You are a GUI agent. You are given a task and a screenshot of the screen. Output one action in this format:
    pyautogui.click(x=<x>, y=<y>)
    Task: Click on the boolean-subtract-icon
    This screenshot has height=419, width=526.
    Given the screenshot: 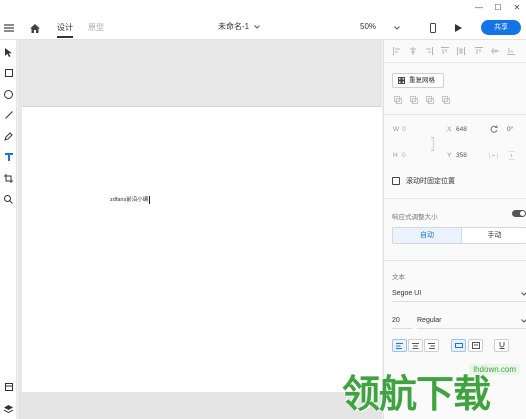 What is the action you would take?
    pyautogui.click(x=414, y=100)
    